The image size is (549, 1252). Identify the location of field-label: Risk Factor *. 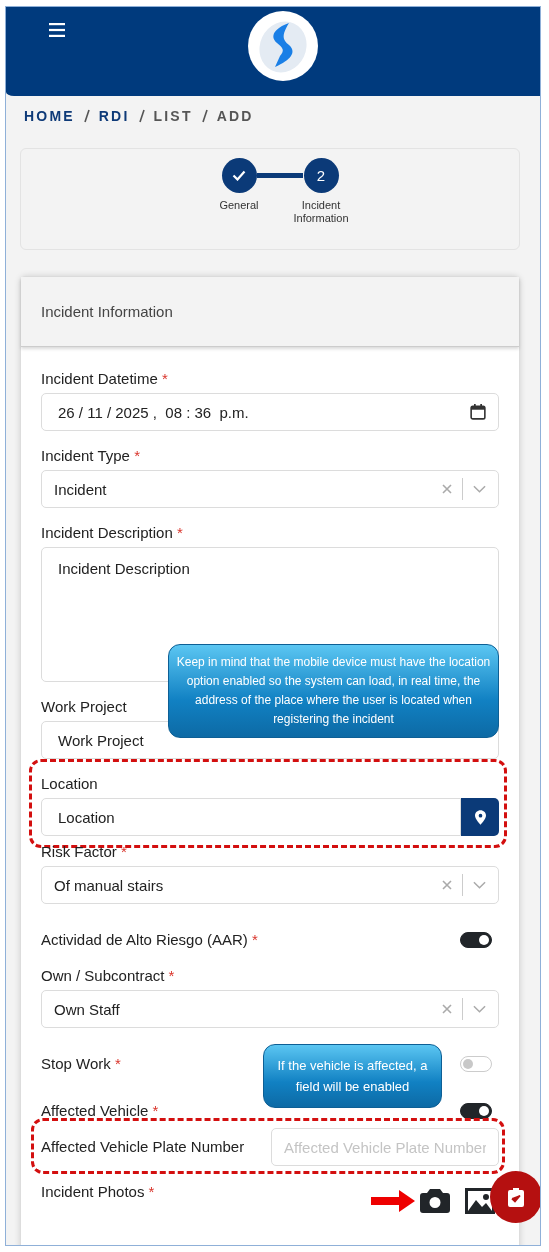
(84, 852).